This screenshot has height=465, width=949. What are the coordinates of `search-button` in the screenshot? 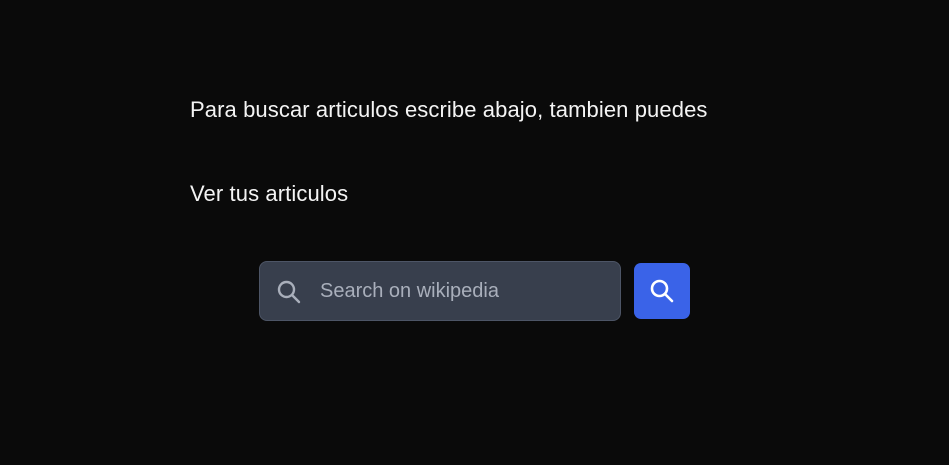 It's located at (662, 291).